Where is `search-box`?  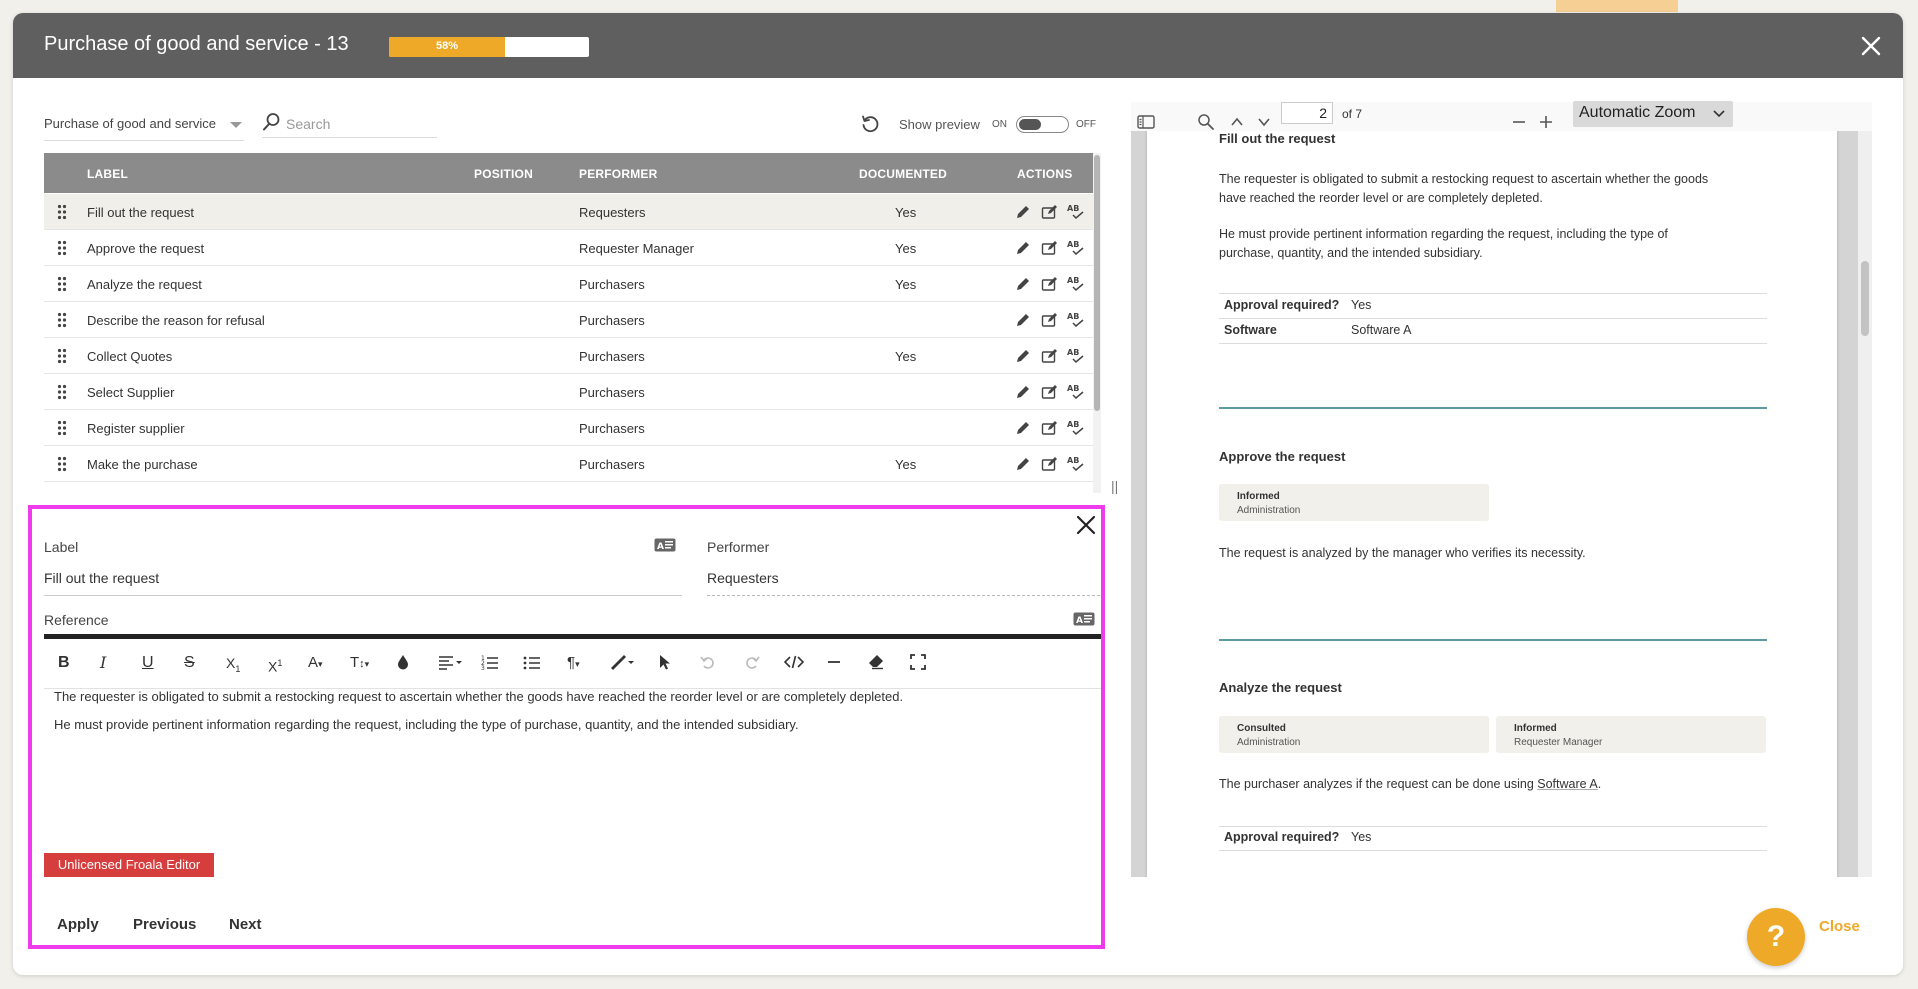 search-box is located at coordinates (349, 124).